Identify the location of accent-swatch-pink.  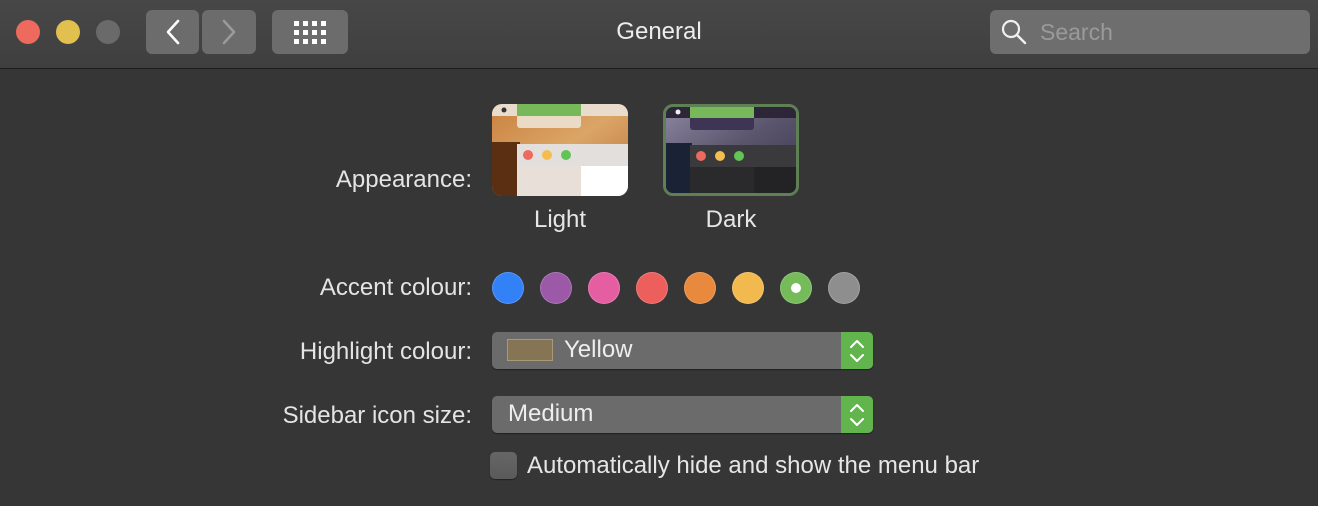
(604, 288).